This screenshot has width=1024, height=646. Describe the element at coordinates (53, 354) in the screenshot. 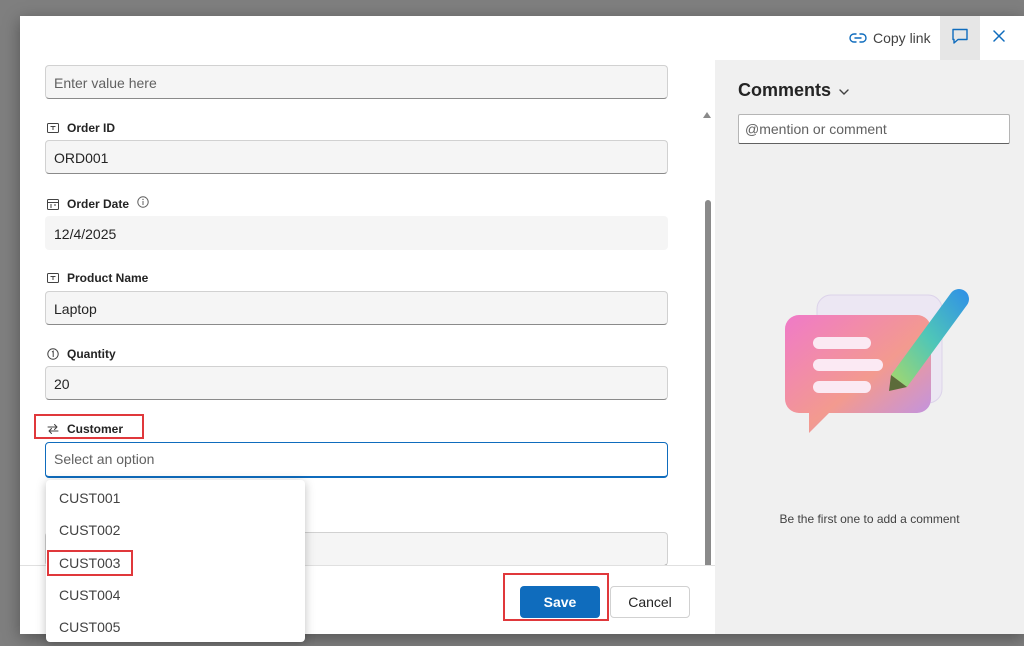

I see `number-icon` at that location.